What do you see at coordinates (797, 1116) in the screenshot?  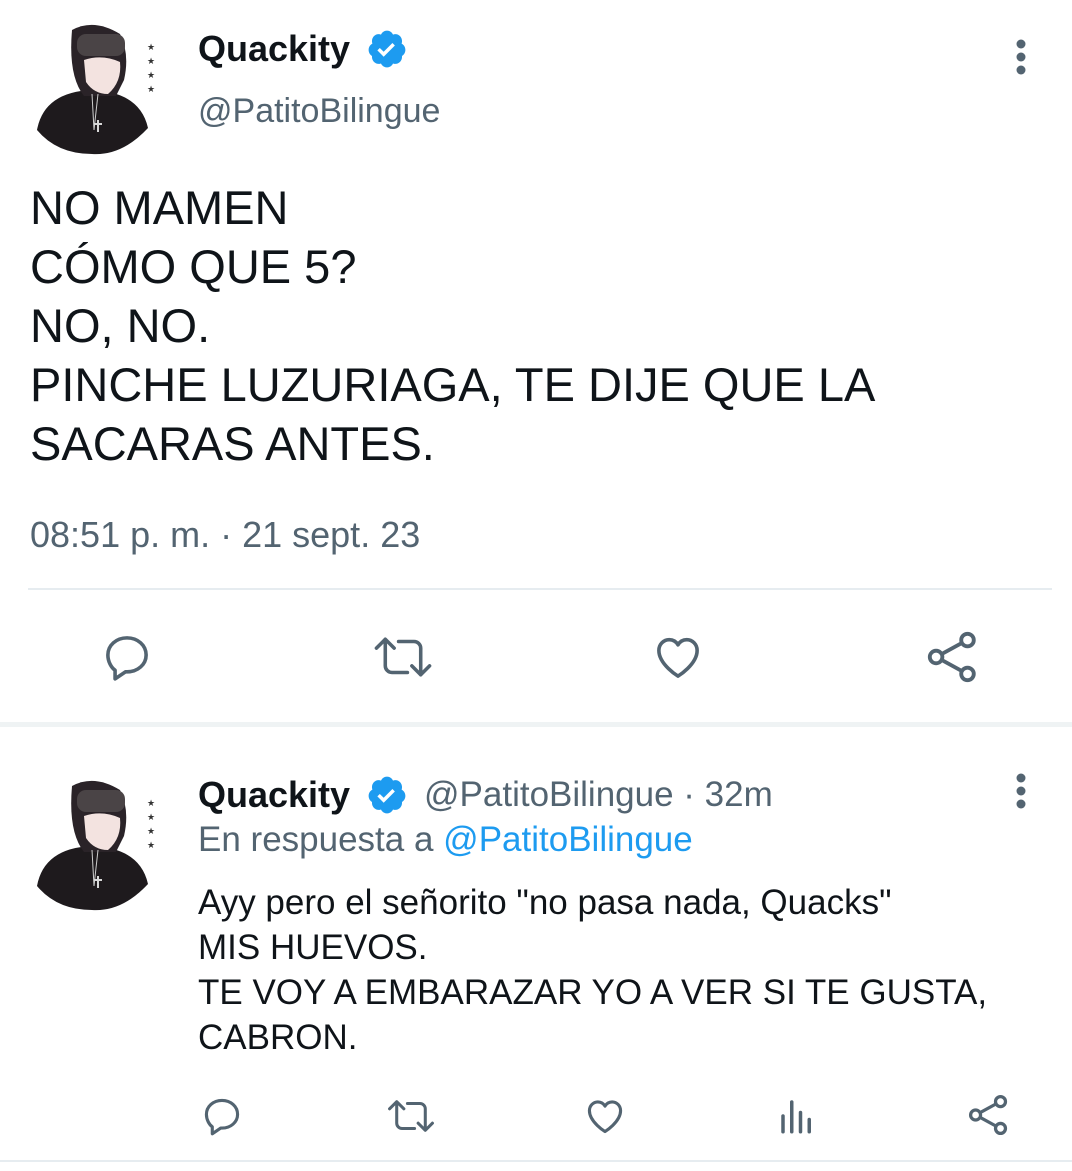 I see `analytics-icon` at bounding box center [797, 1116].